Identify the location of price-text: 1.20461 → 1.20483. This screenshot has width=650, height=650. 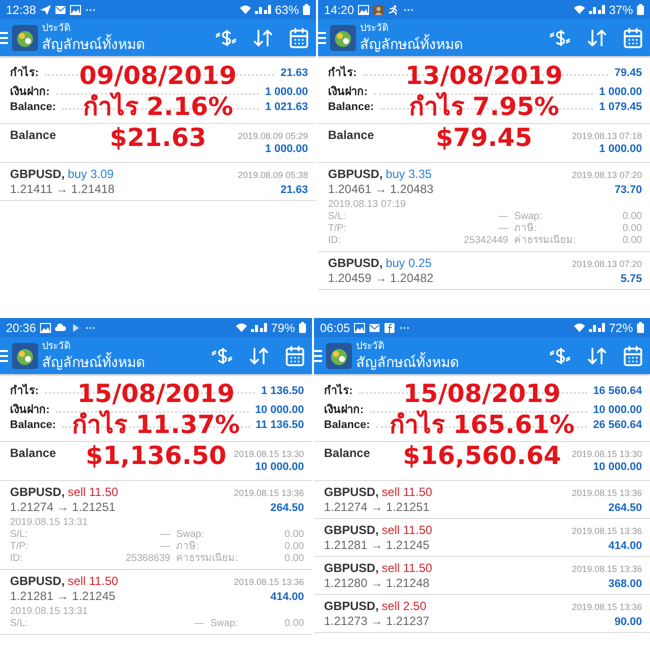
(381, 189).